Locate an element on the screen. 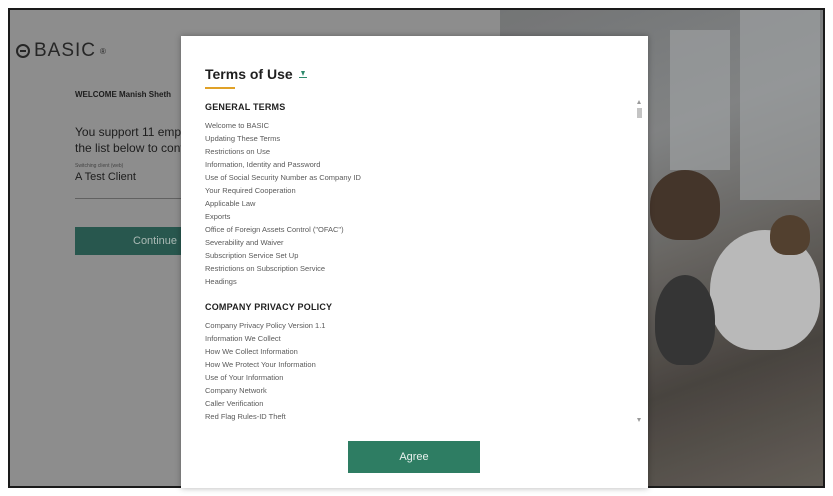 The height and width of the screenshot is (496, 833). toc-link: Use of Your Information is located at coordinates (420, 377).